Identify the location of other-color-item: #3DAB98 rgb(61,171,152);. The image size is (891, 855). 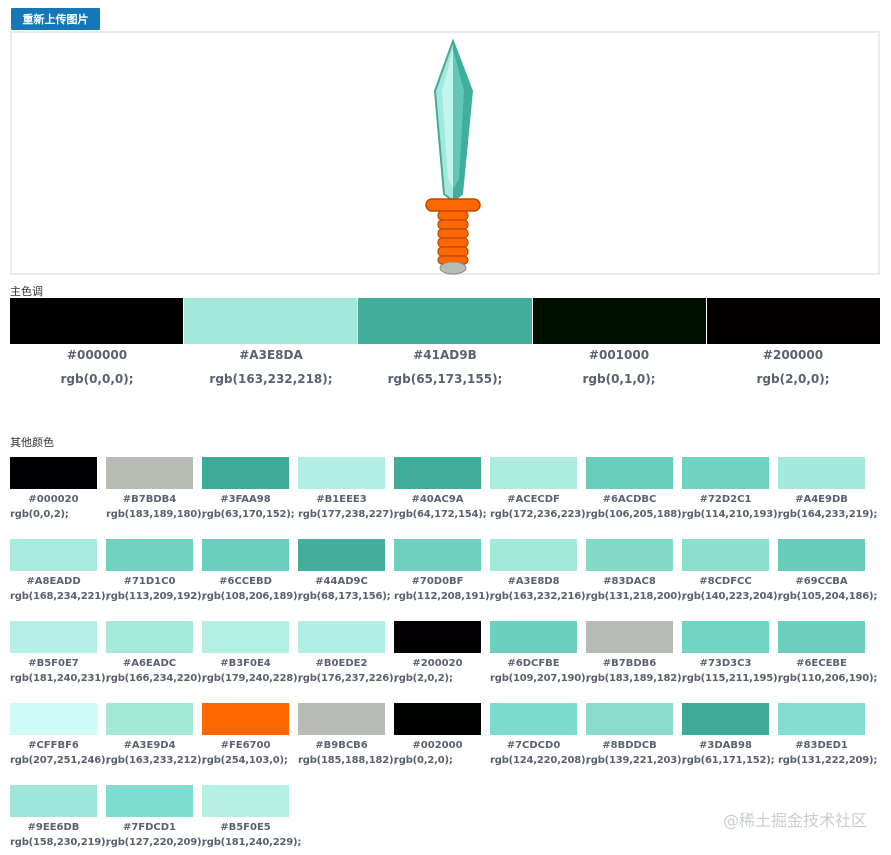
(730, 735).